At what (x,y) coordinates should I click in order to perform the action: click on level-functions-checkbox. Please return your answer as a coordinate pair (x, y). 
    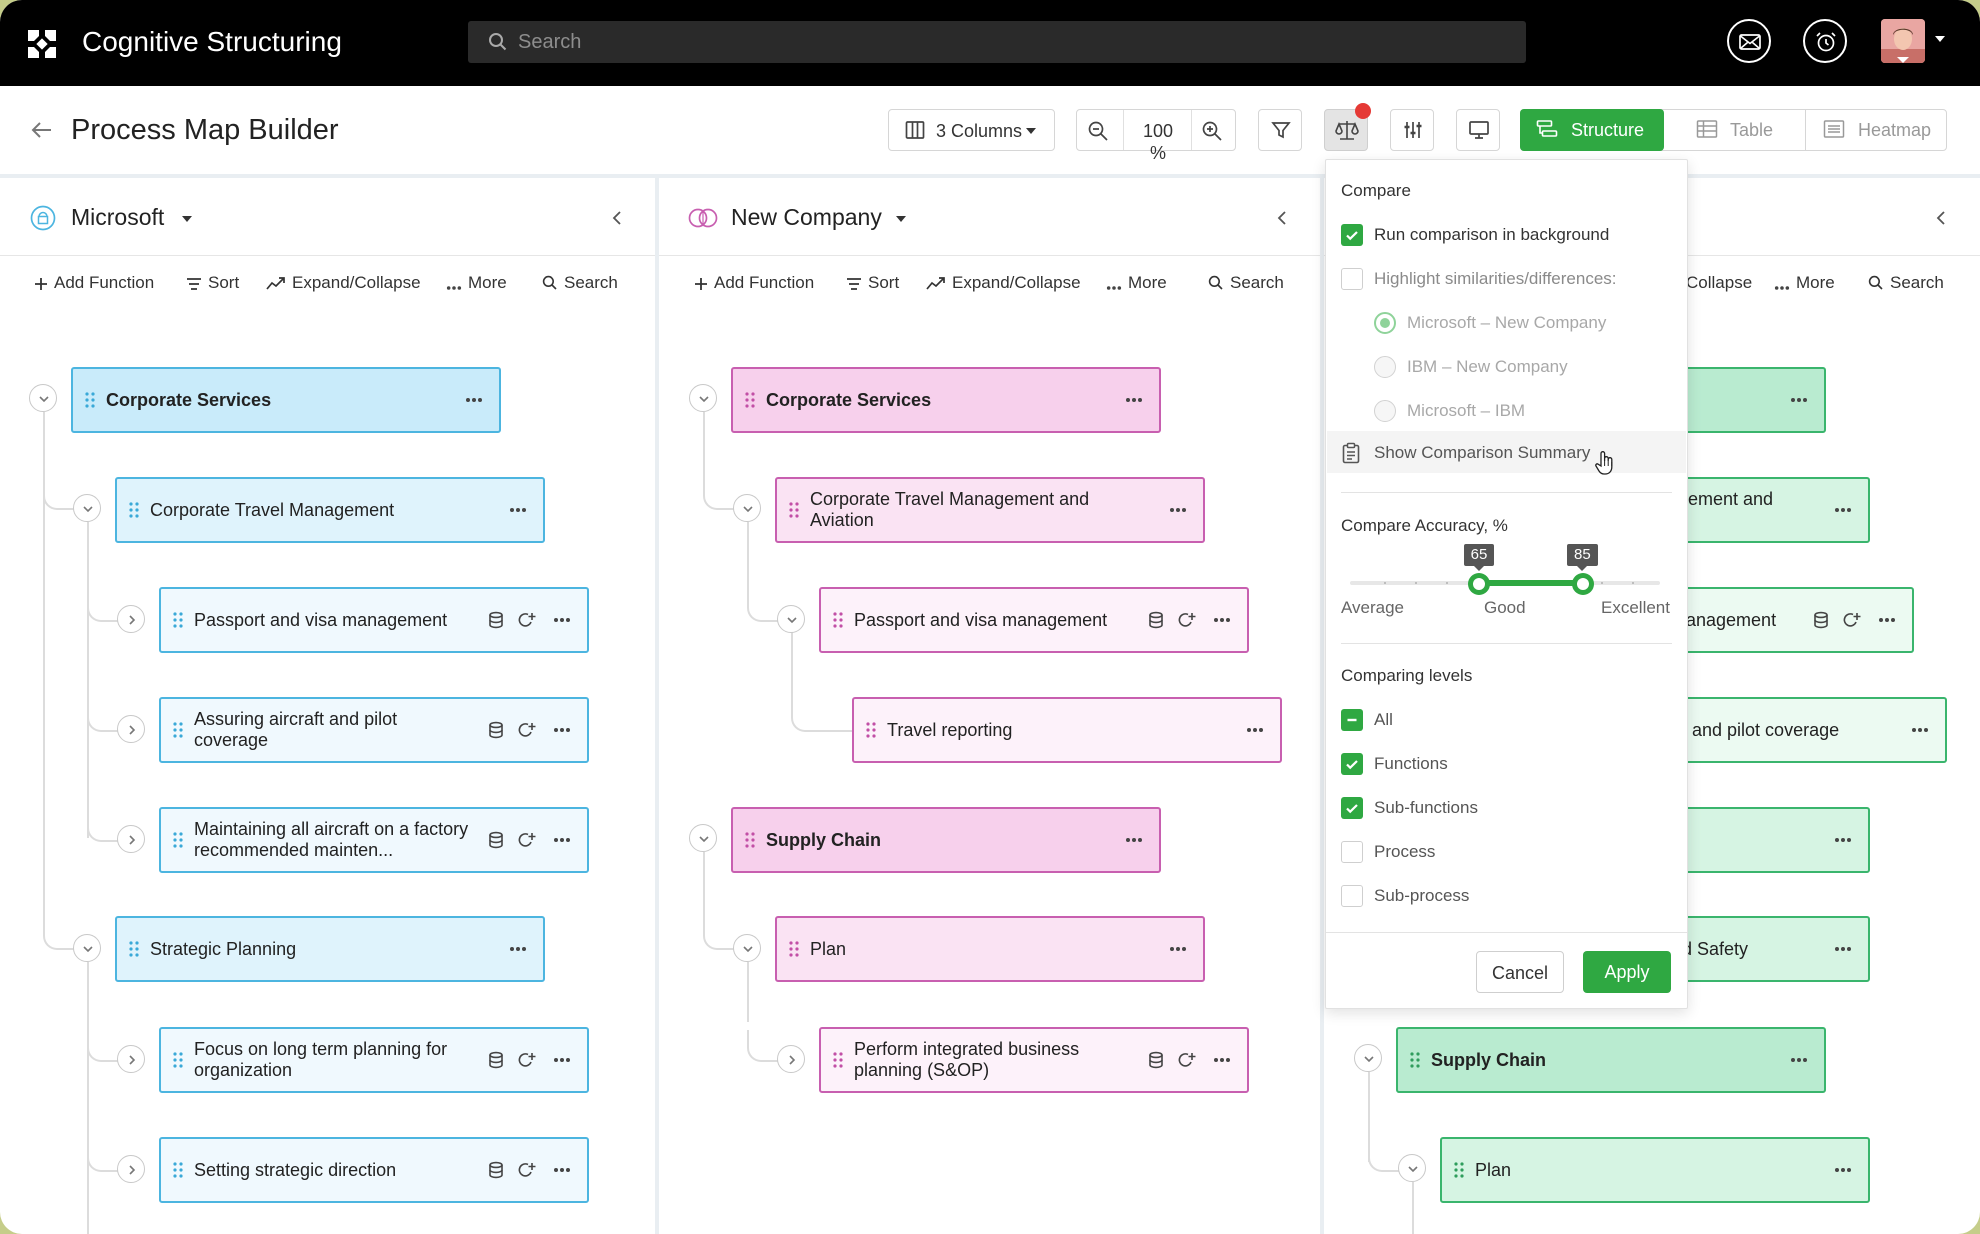
    Looking at the image, I should click on (1352, 764).